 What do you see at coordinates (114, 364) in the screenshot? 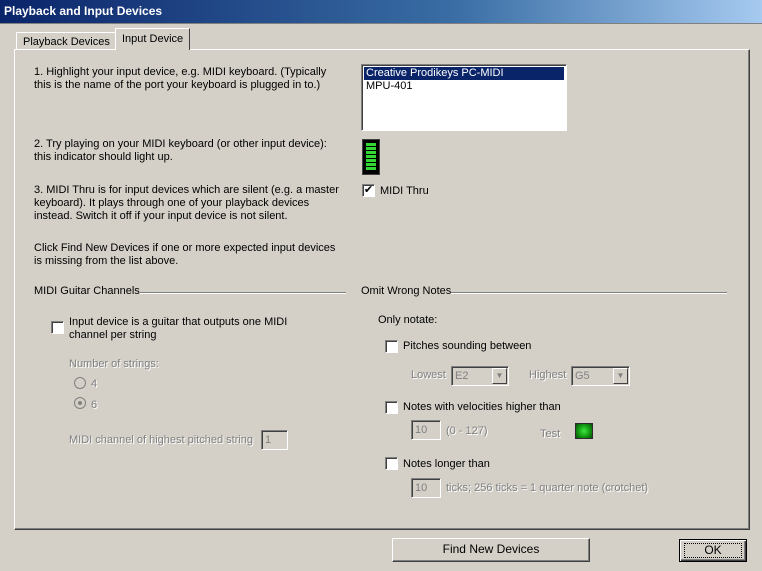
I see `number-of-strings-label: Number of strings:` at bounding box center [114, 364].